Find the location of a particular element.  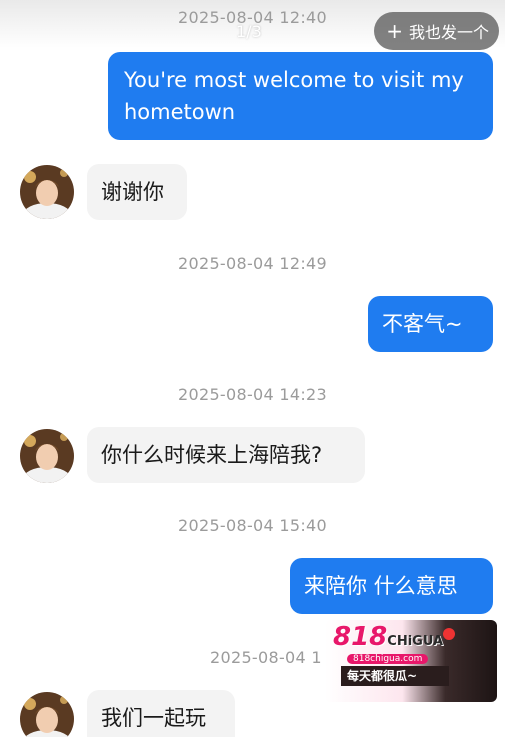

timestamp: 2025-08-04 14:23 is located at coordinates (252, 394).